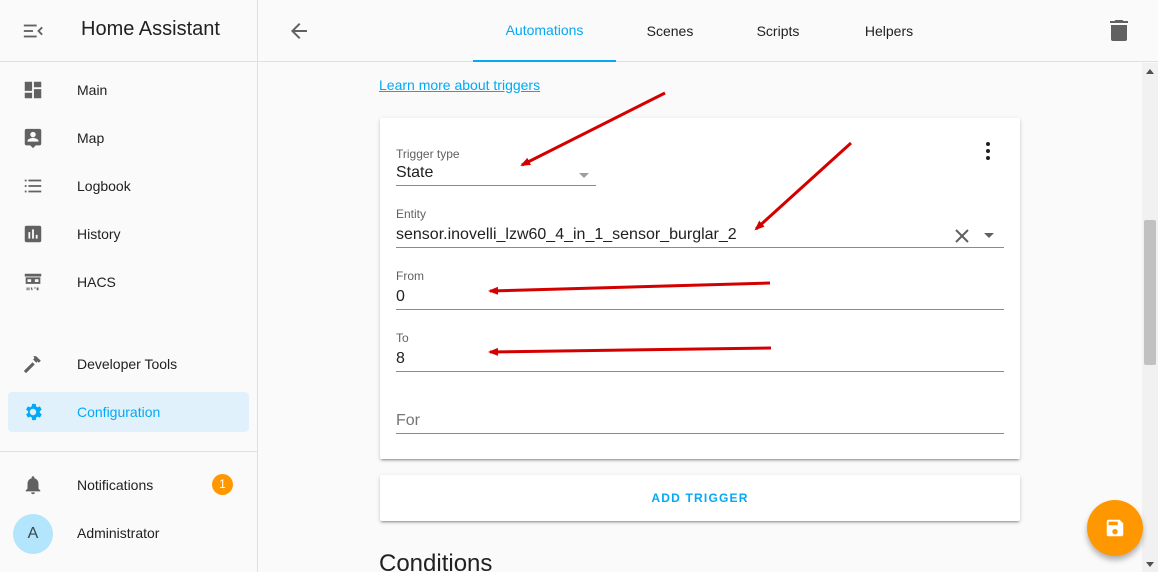  What do you see at coordinates (33, 138) in the screenshot?
I see `map-icon` at bounding box center [33, 138].